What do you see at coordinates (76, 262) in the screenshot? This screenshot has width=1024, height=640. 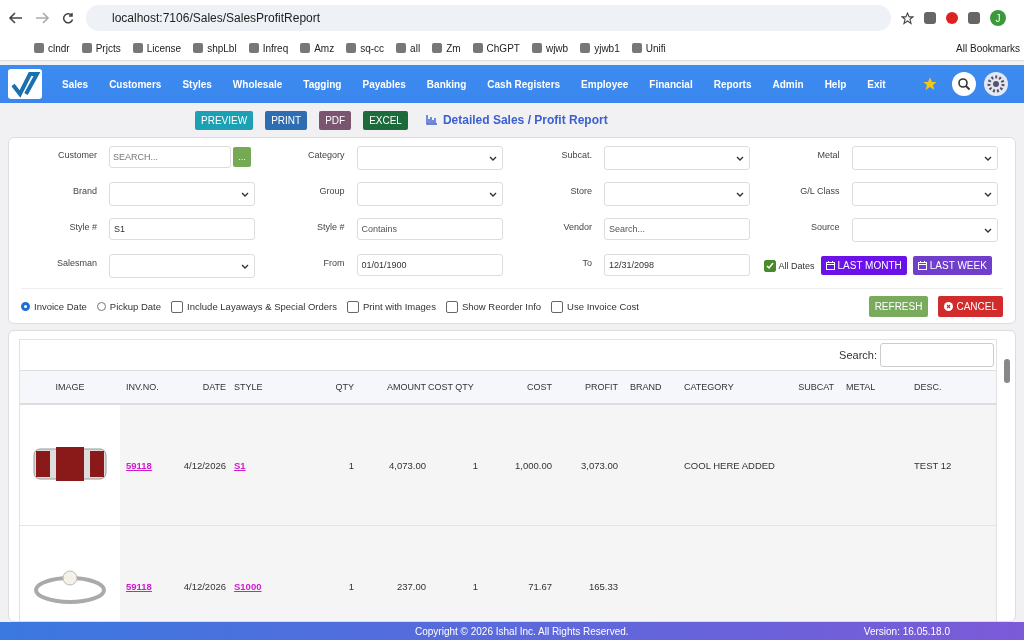 I see `field-label: Salesman` at bounding box center [76, 262].